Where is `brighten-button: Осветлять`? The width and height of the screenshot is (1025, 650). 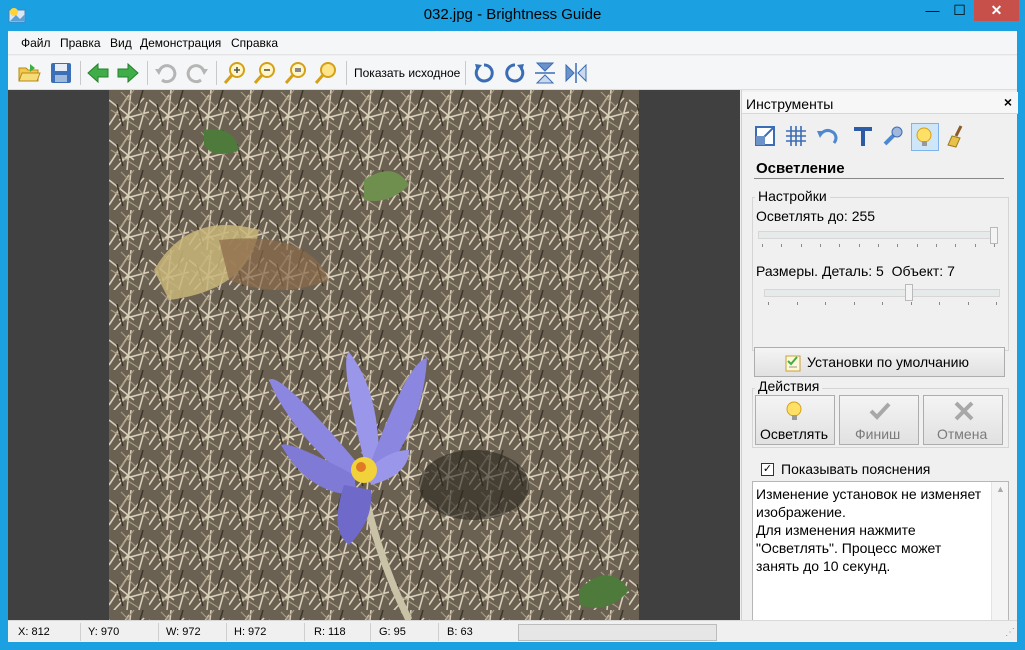
brighten-button: Осветлять is located at coordinates (795, 420).